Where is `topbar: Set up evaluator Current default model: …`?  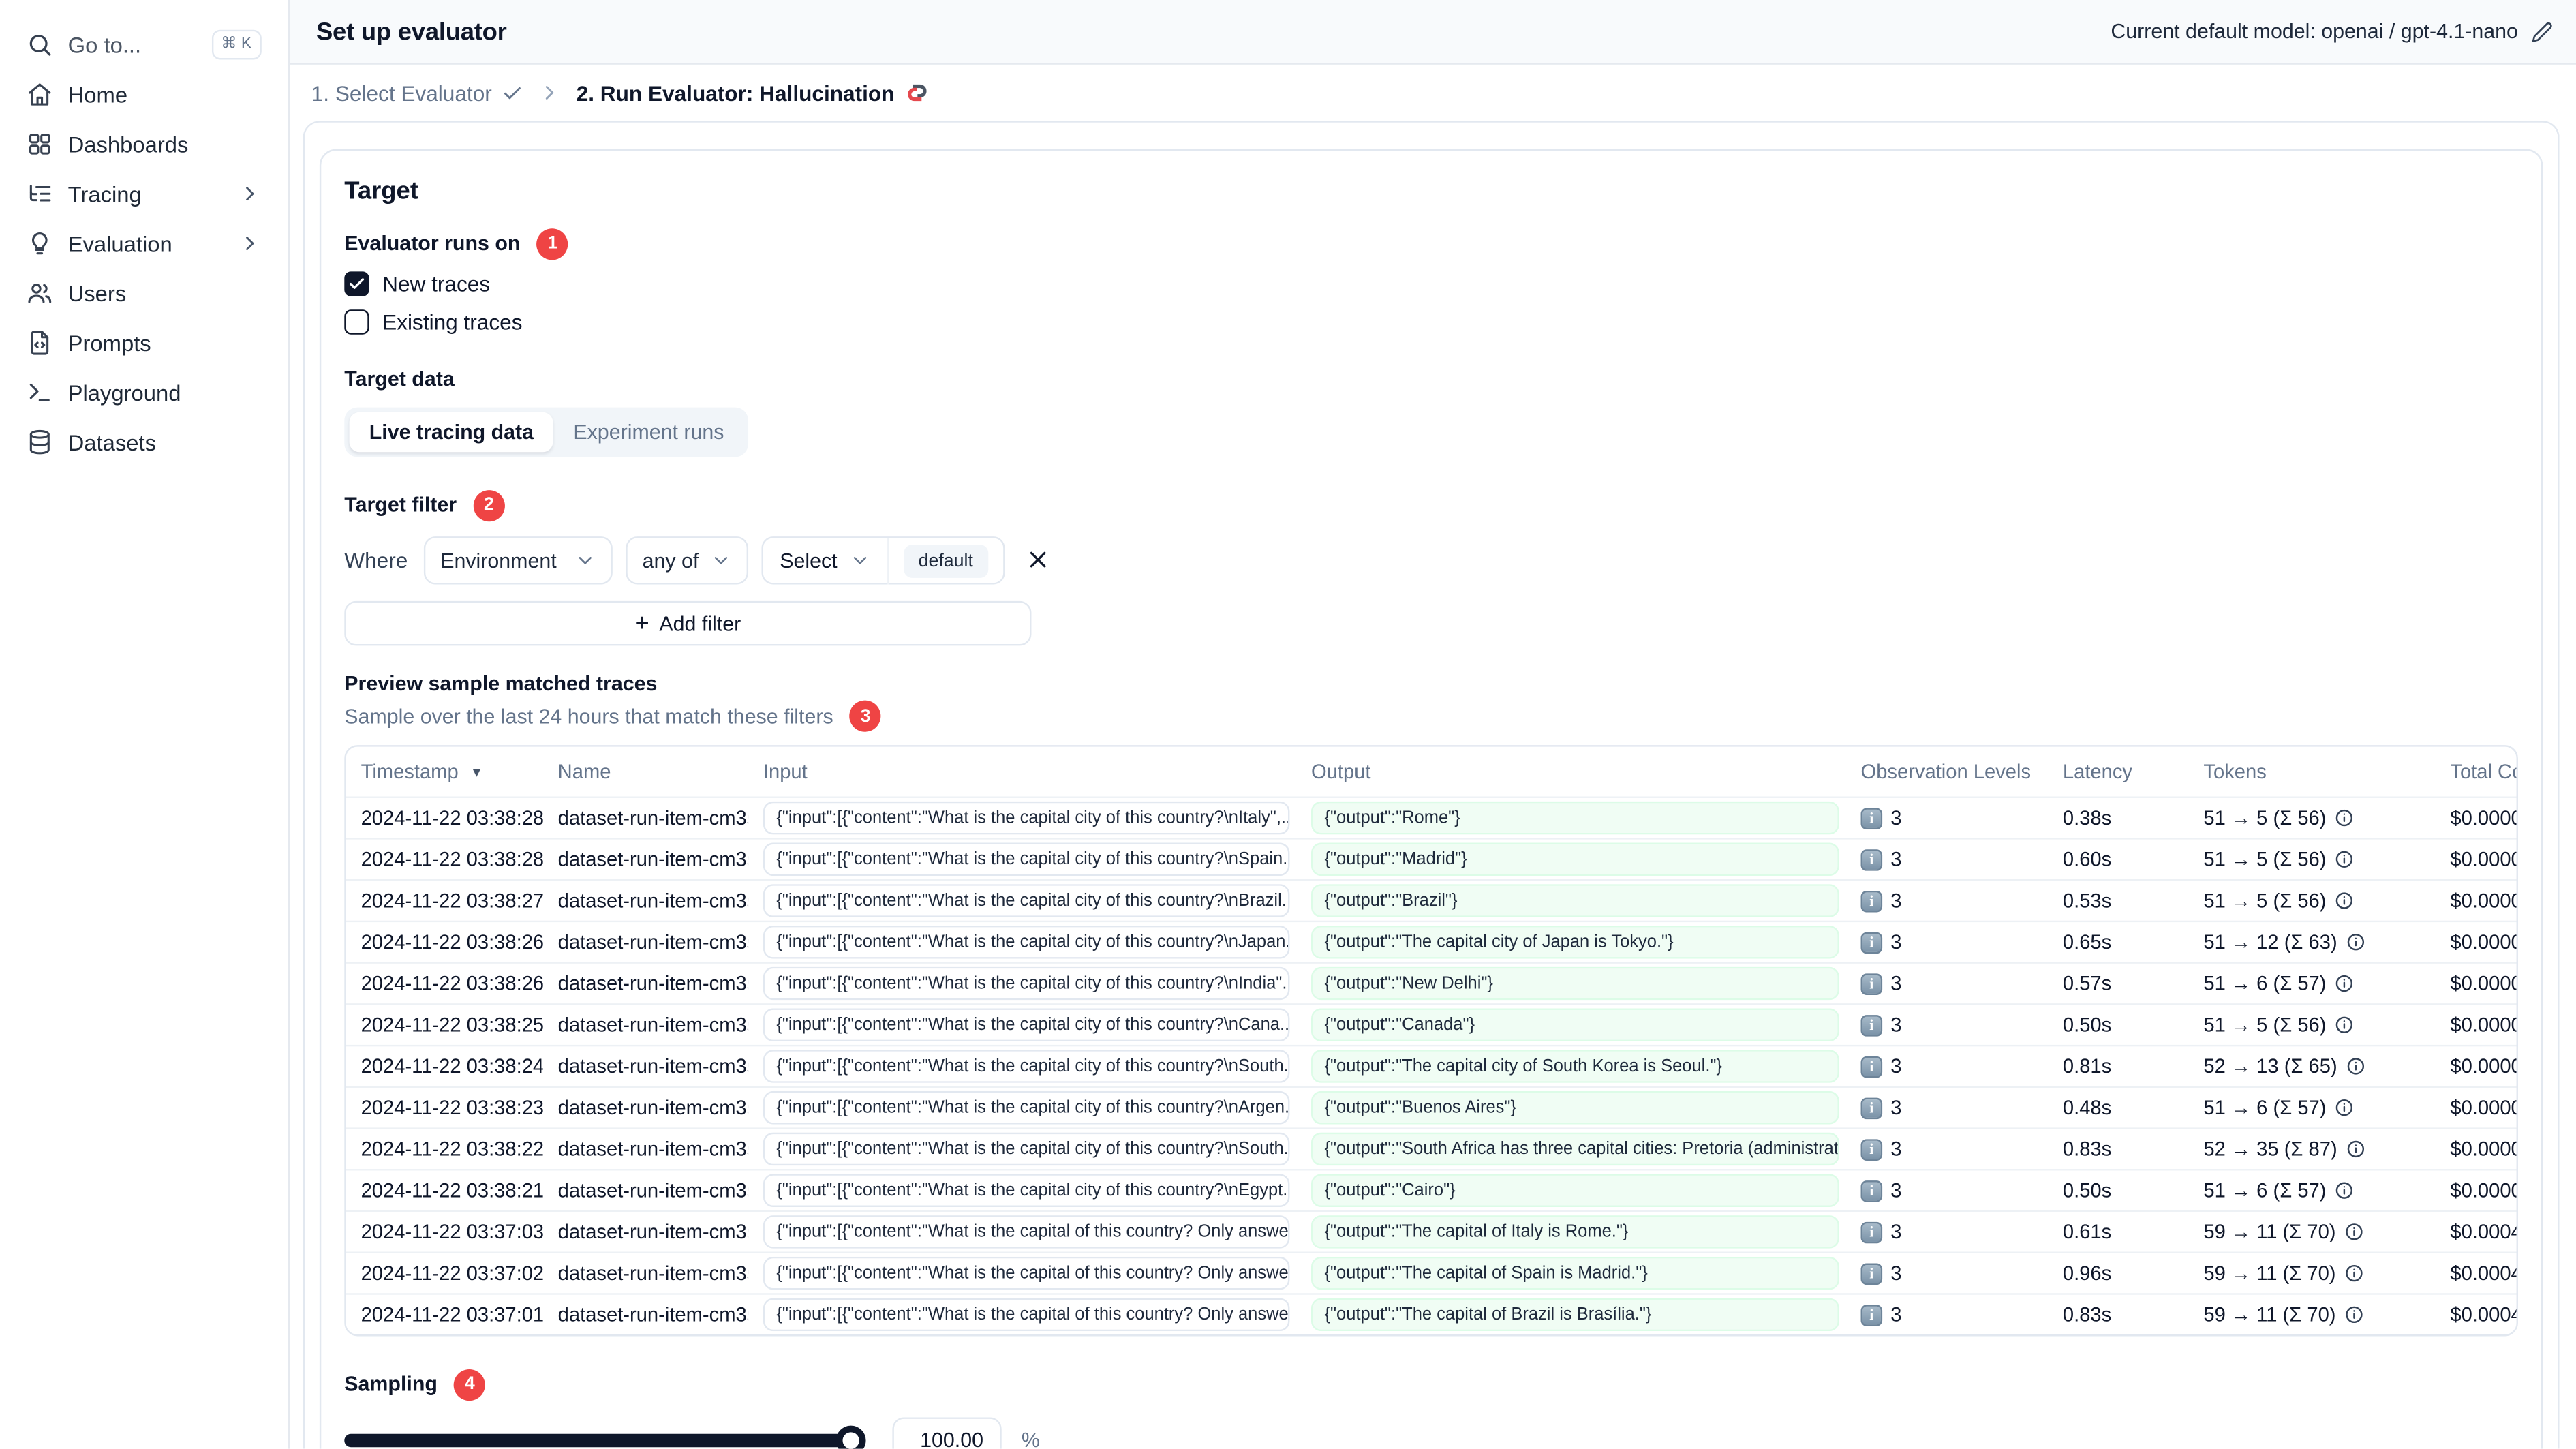 topbar: Set up evaluator Current default model: … is located at coordinates (1433, 32).